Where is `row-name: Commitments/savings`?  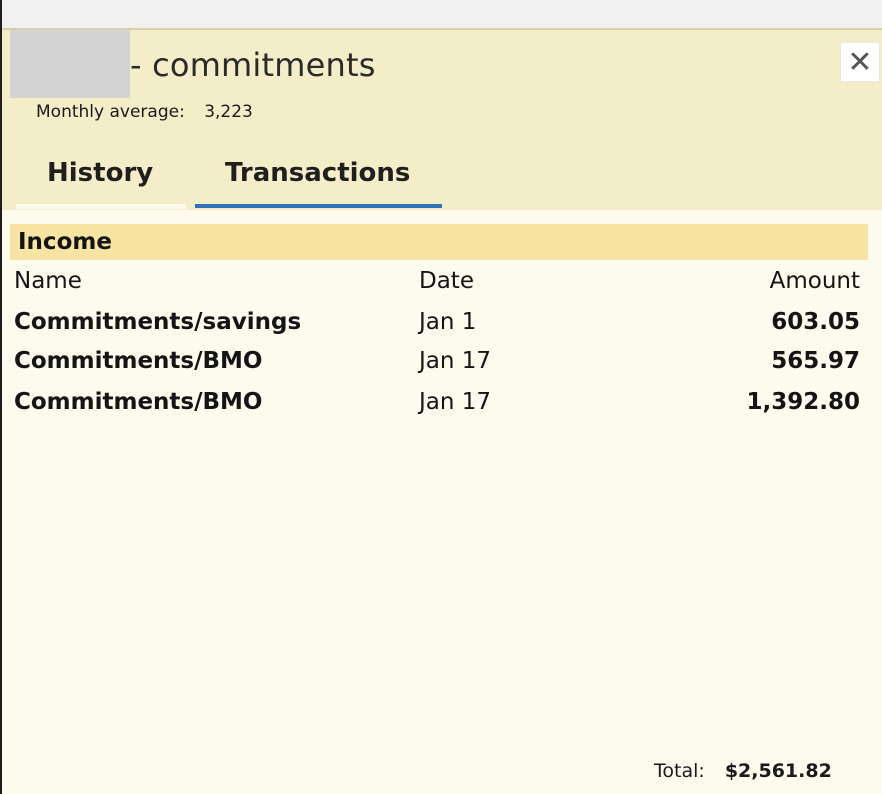
row-name: Commitments/savings is located at coordinates (158, 322).